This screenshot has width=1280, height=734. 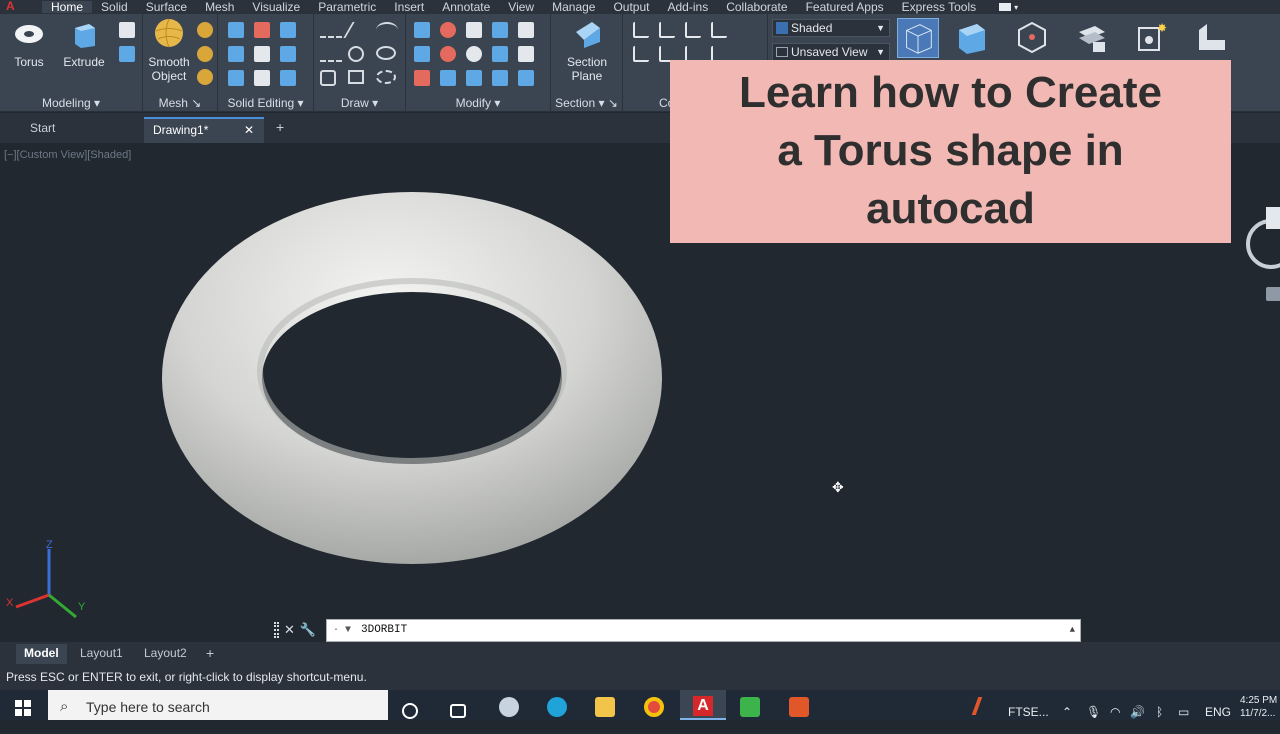 I want to click on viewport-controls-label: [−][Custom View][Shaded], so click(x=67, y=155).